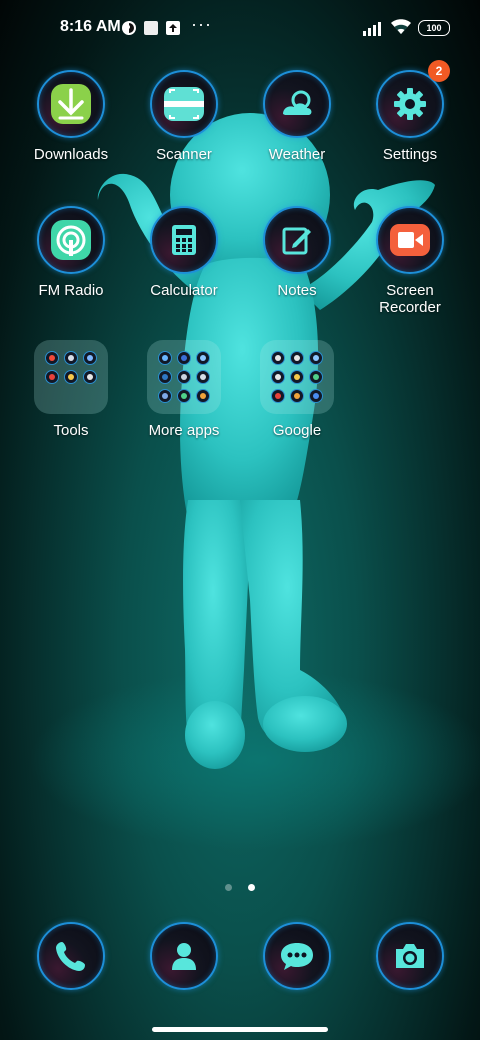  Describe the element at coordinates (228, 887) in the screenshot. I see `page-dot` at that location.